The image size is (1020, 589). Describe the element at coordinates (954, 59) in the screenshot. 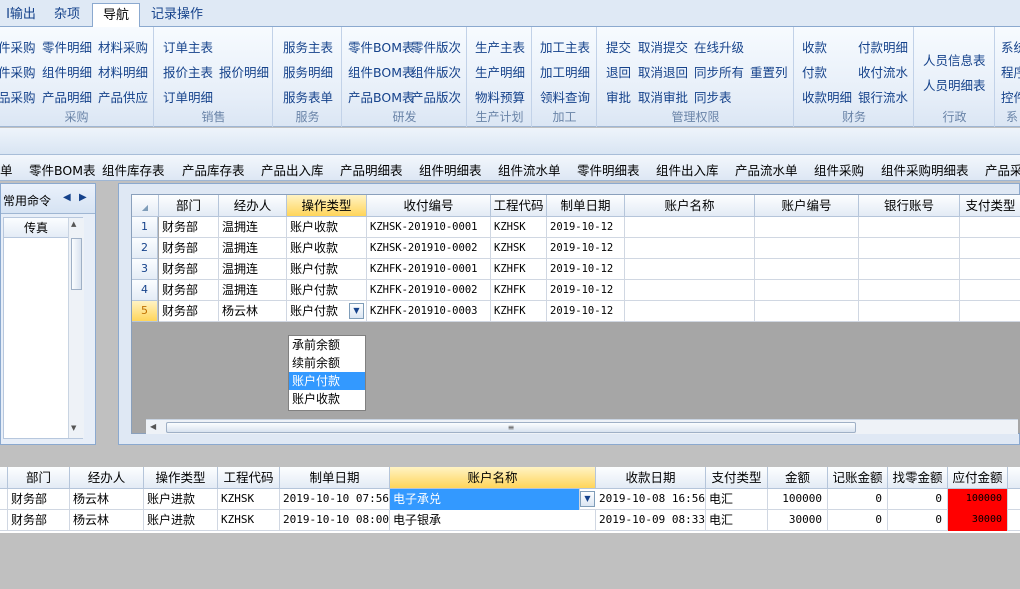

I see `ribbon-item: 人员信息表` at that location.